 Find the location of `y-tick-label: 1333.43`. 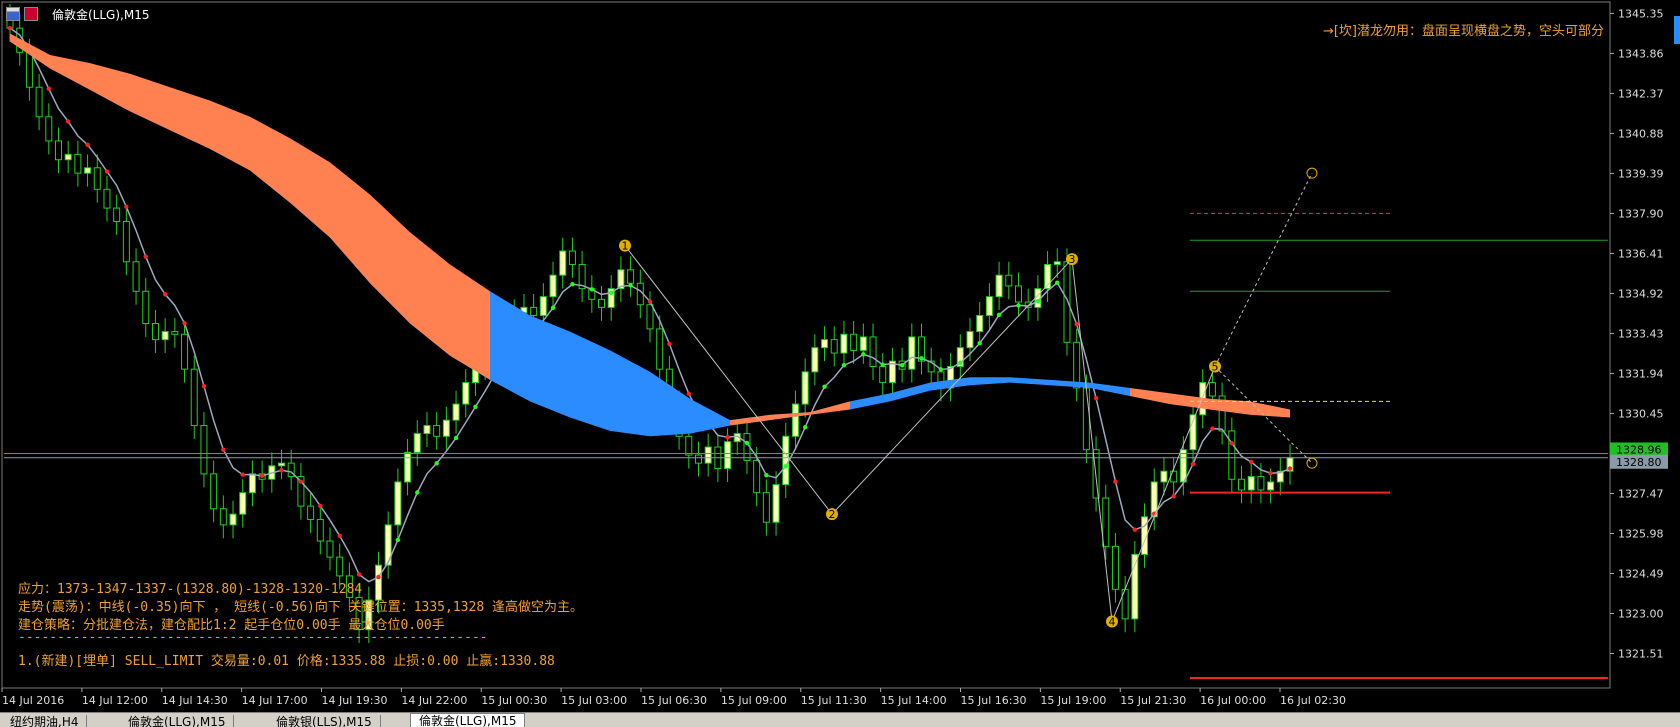

y-tick-label: 1333.43 is located at coordinates (1641, 333).